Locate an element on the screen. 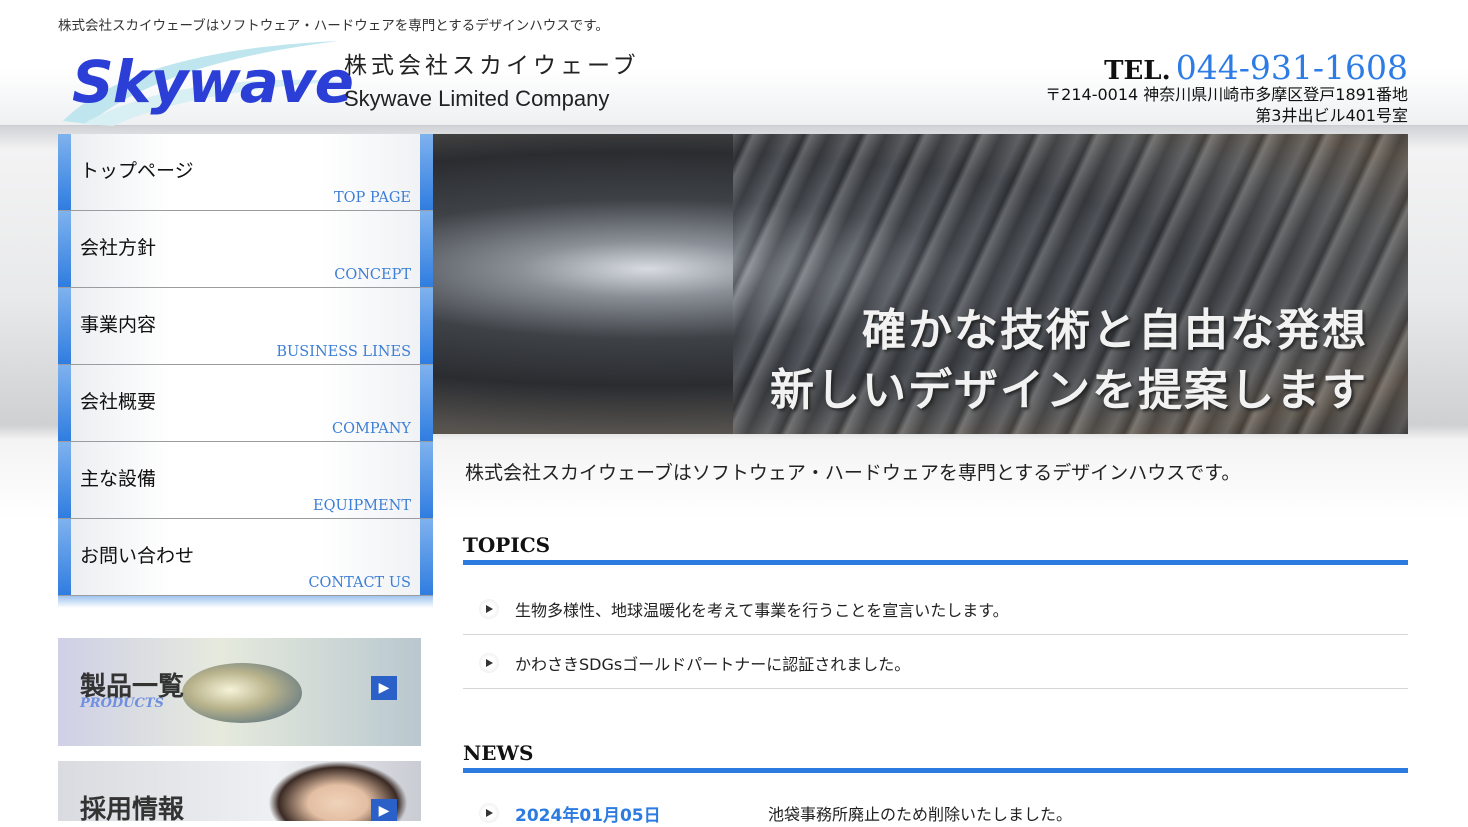 The image size is (1468, 827). phone-block: TEL. 044-931-1608 is located at coordinates (1256, 67).